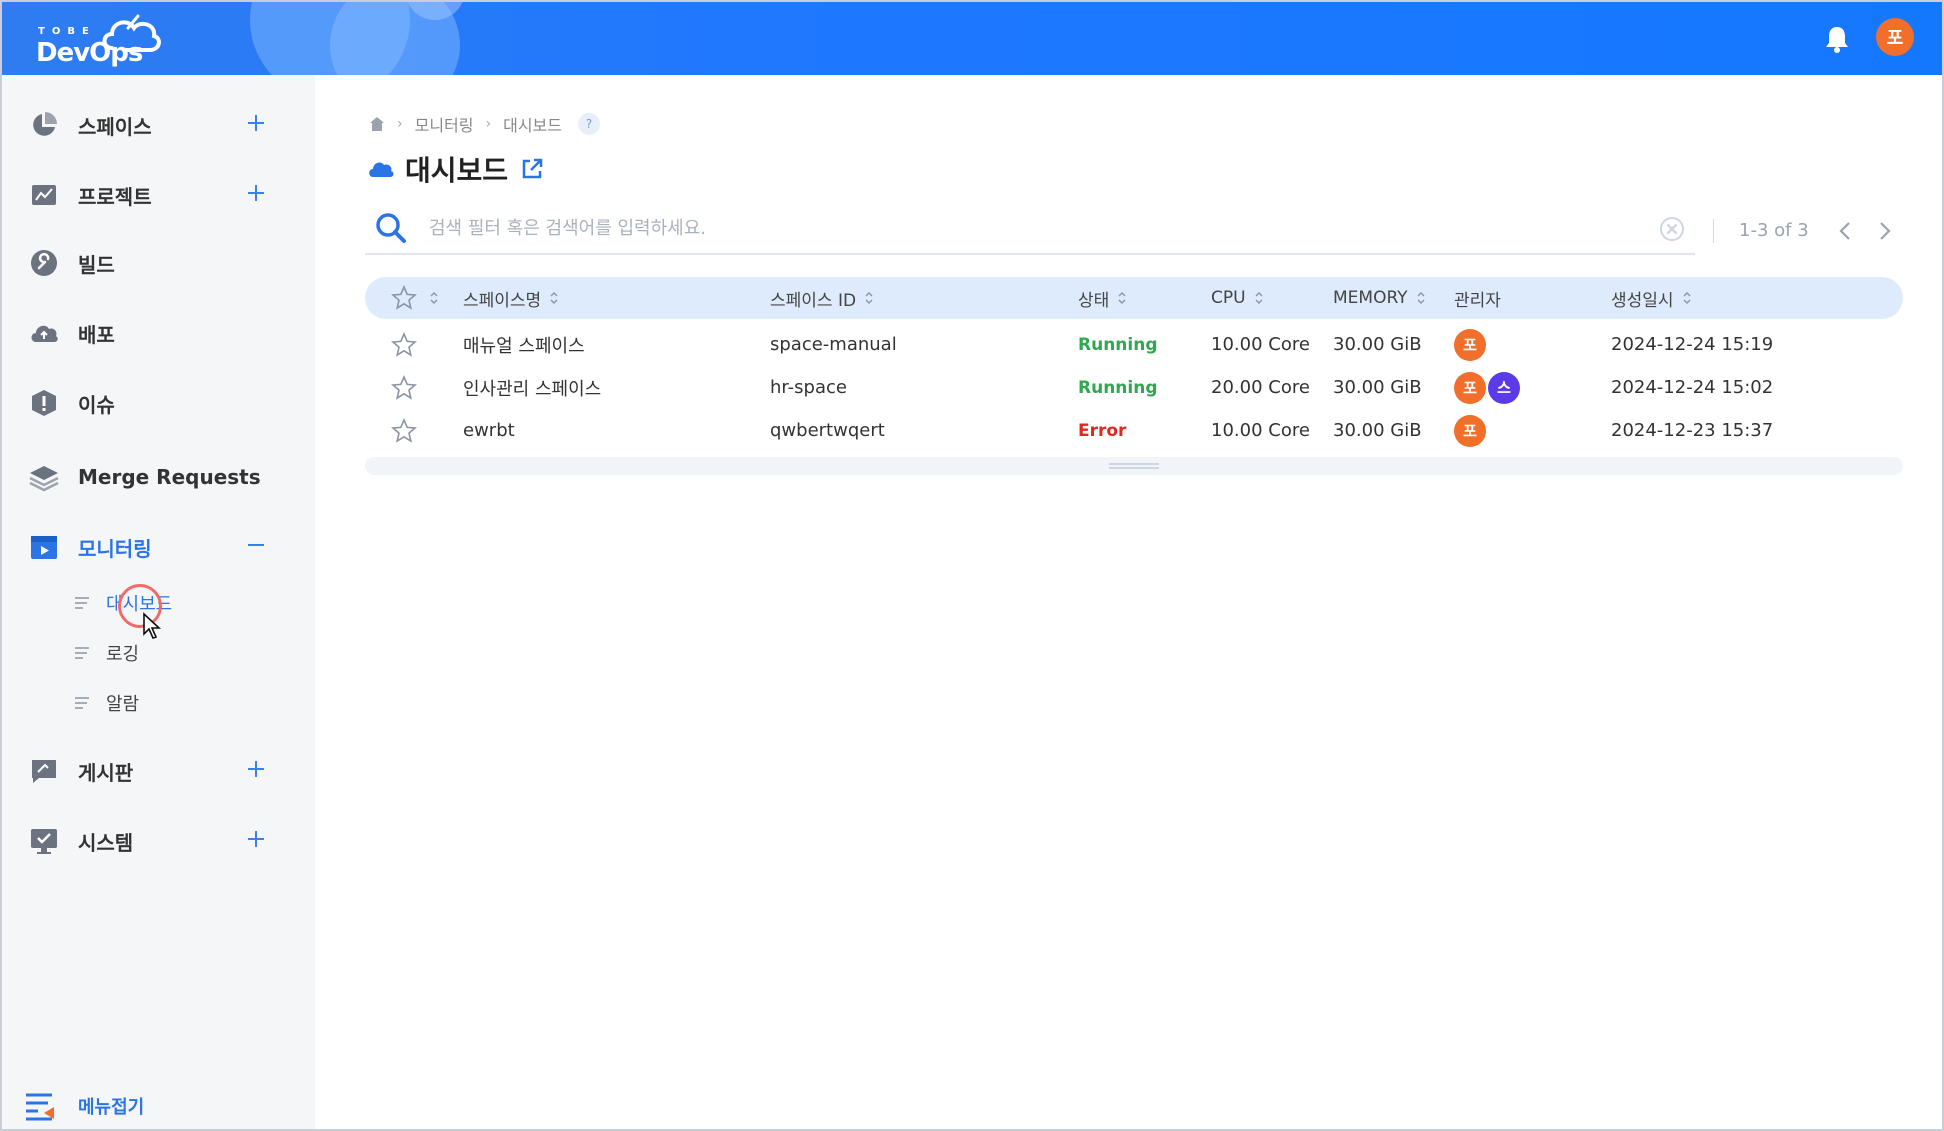  I want to click on manager-cell: 포, so click(1471, 344).